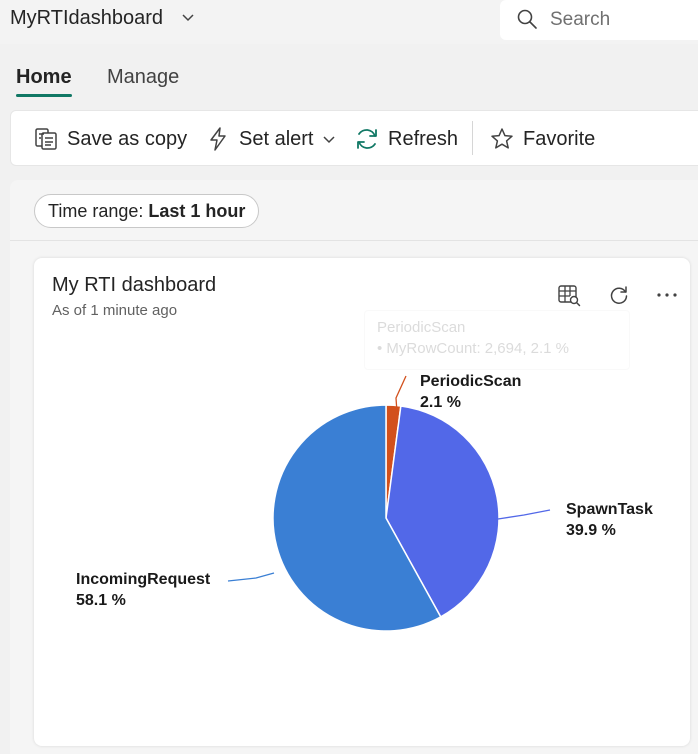  I want to click on slice-label-periodicscan: PeriodicScan, so click(470, 381).